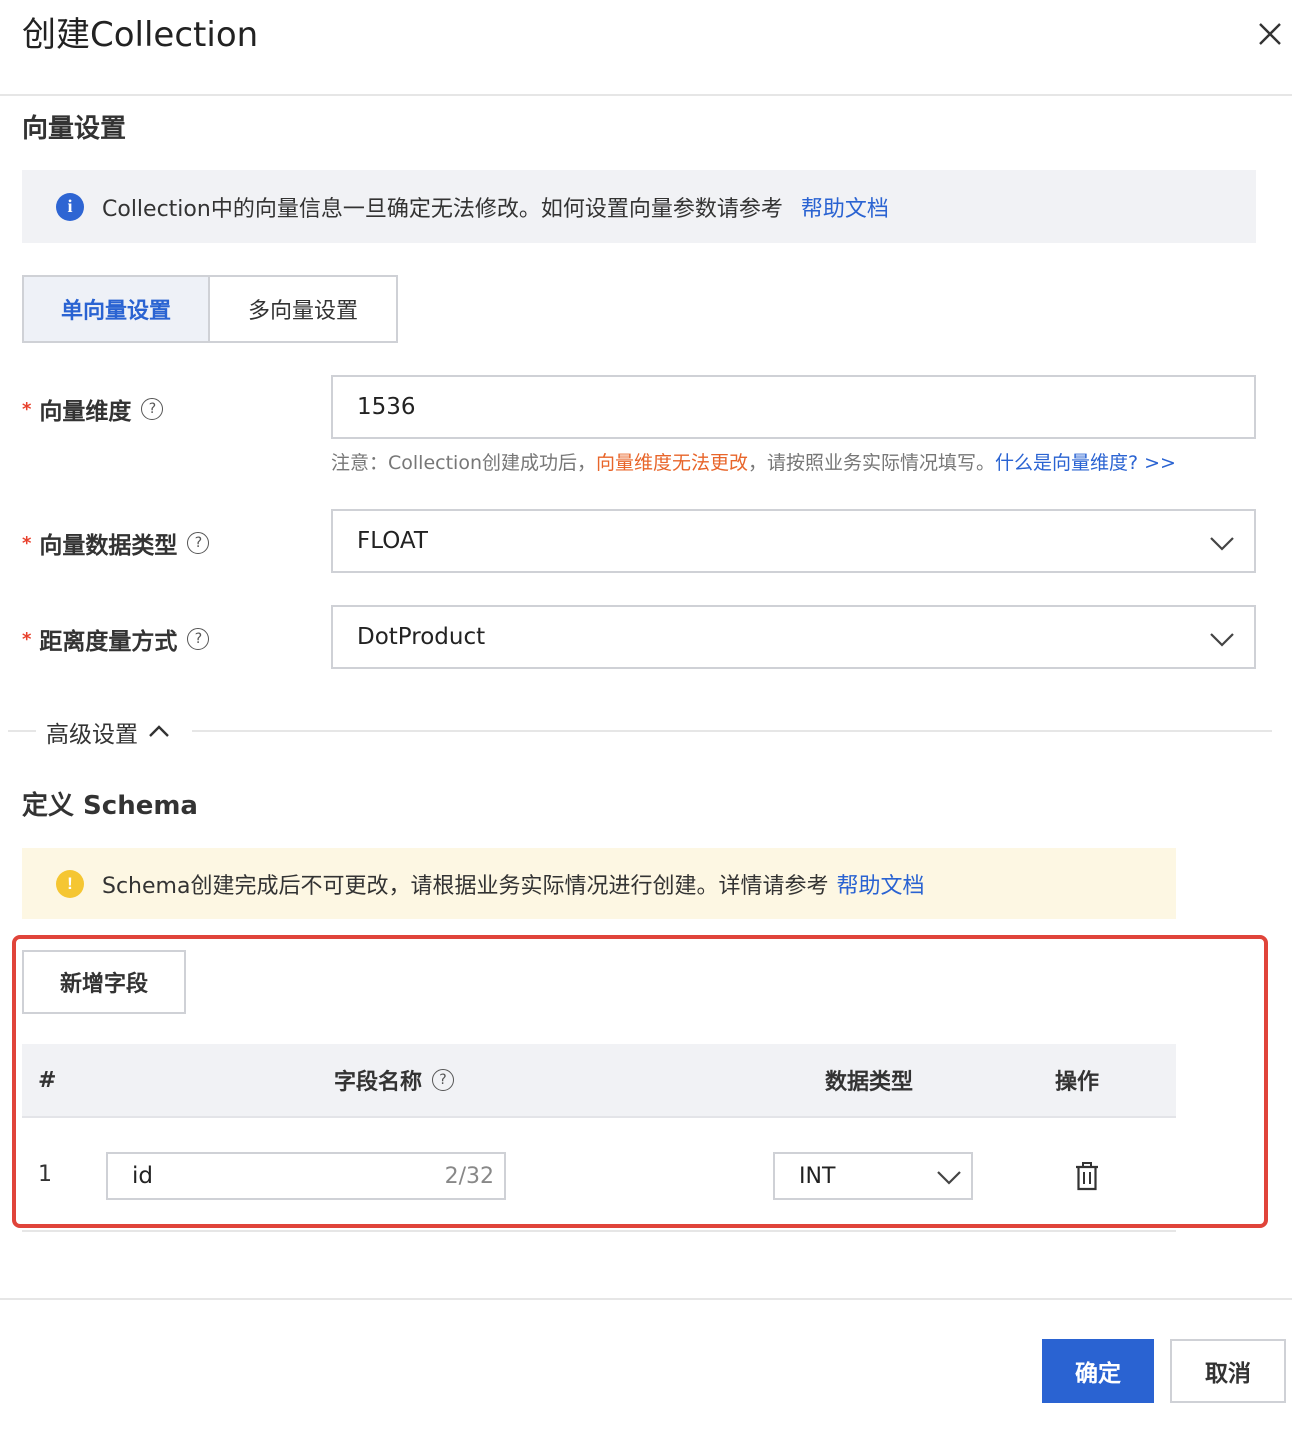 Image resolution: width=1292 pixels, height=1436 pixels. Describe the element at coordinates (817, 1176) in the screenshot. I see `field-type-value: INT` at that location.